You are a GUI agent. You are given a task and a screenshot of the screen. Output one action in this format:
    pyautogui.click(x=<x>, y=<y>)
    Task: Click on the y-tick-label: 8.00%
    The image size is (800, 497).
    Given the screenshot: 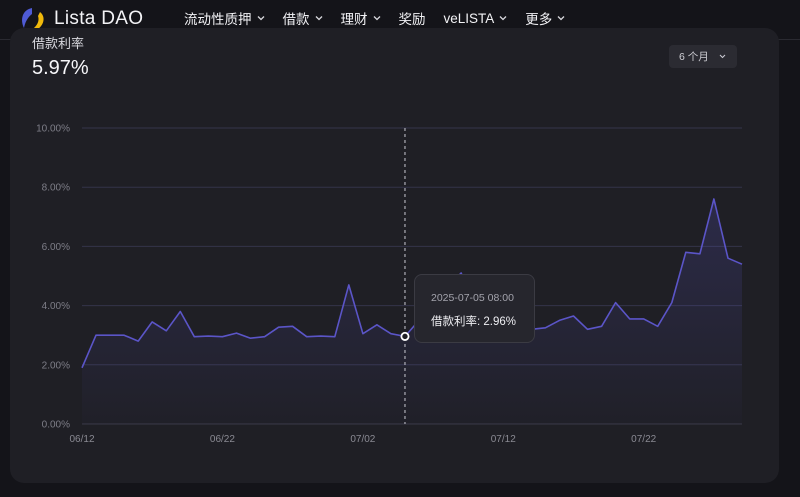 What is the action you would take?
    pyautogui.click(x=56, y=188)
    